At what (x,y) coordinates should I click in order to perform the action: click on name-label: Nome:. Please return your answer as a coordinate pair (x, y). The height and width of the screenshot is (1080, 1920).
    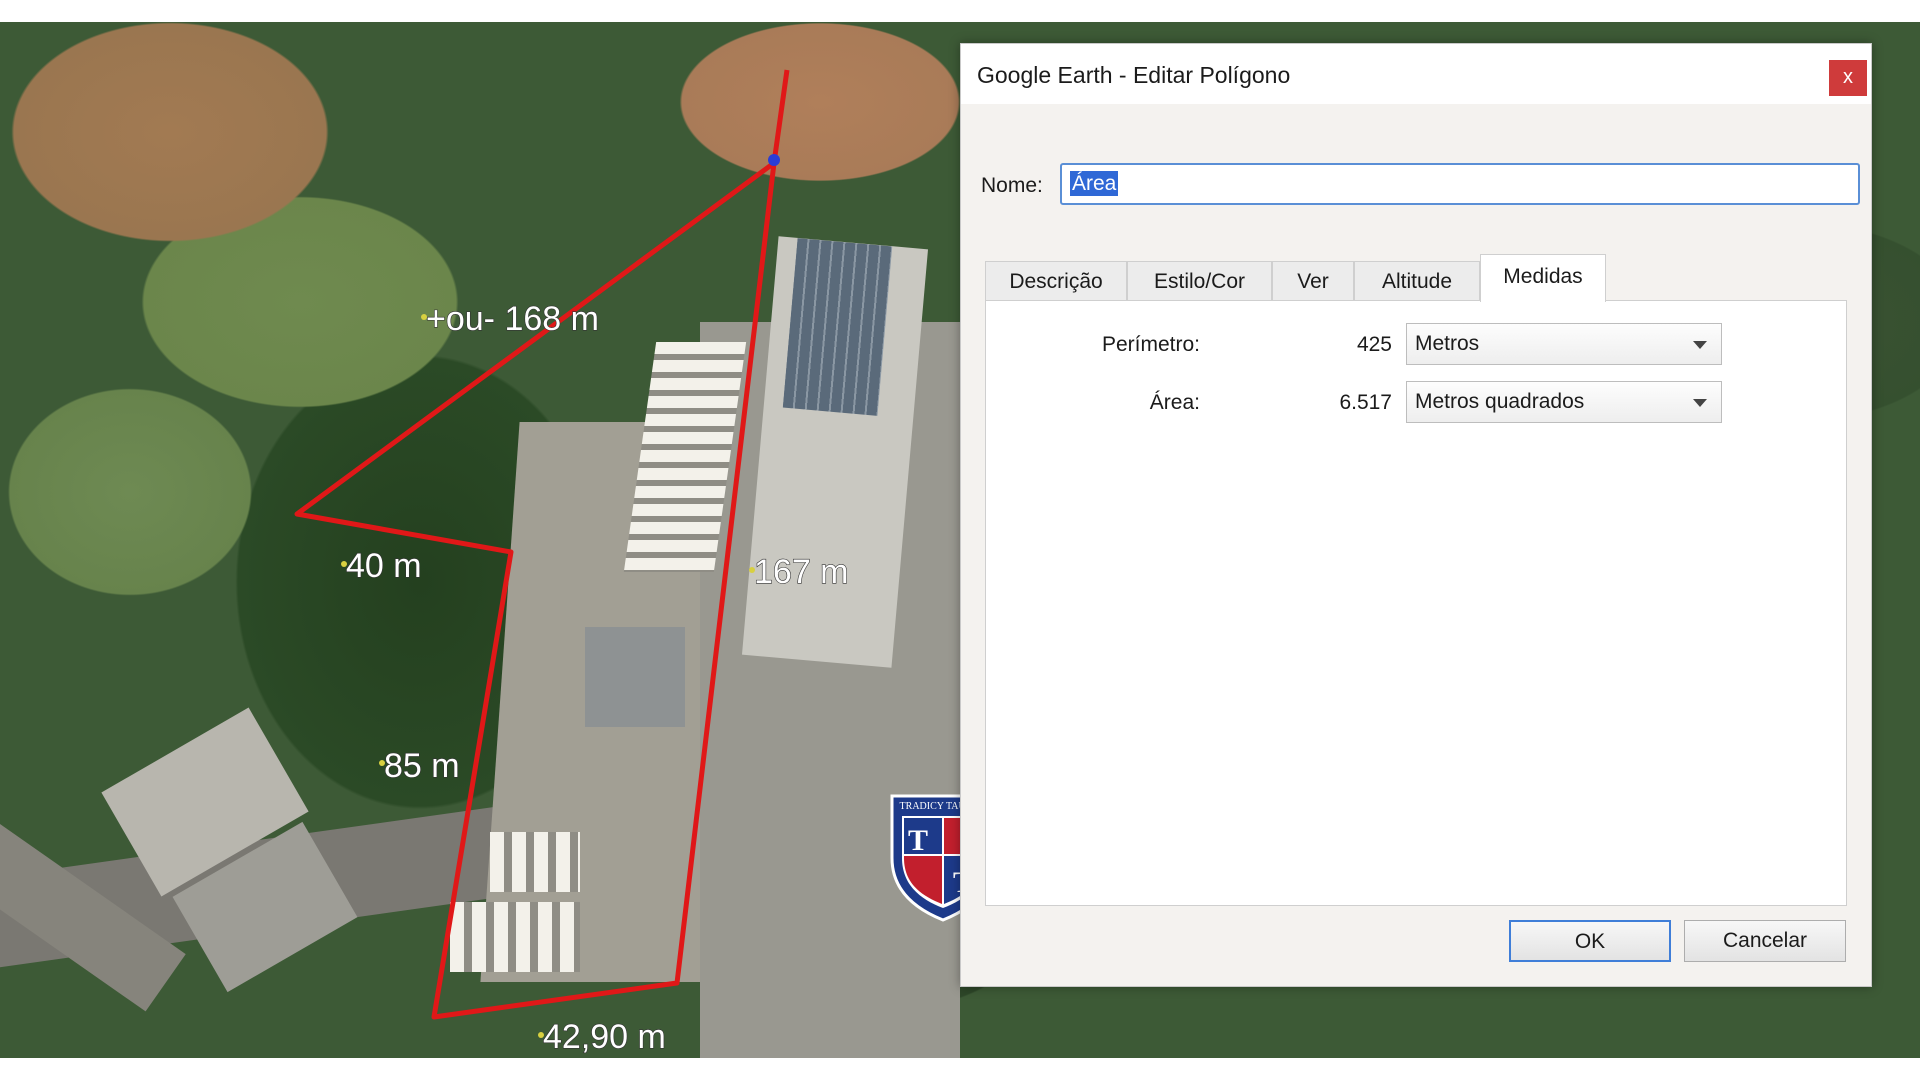
    Looking at the image, I should click on (1012, 185).